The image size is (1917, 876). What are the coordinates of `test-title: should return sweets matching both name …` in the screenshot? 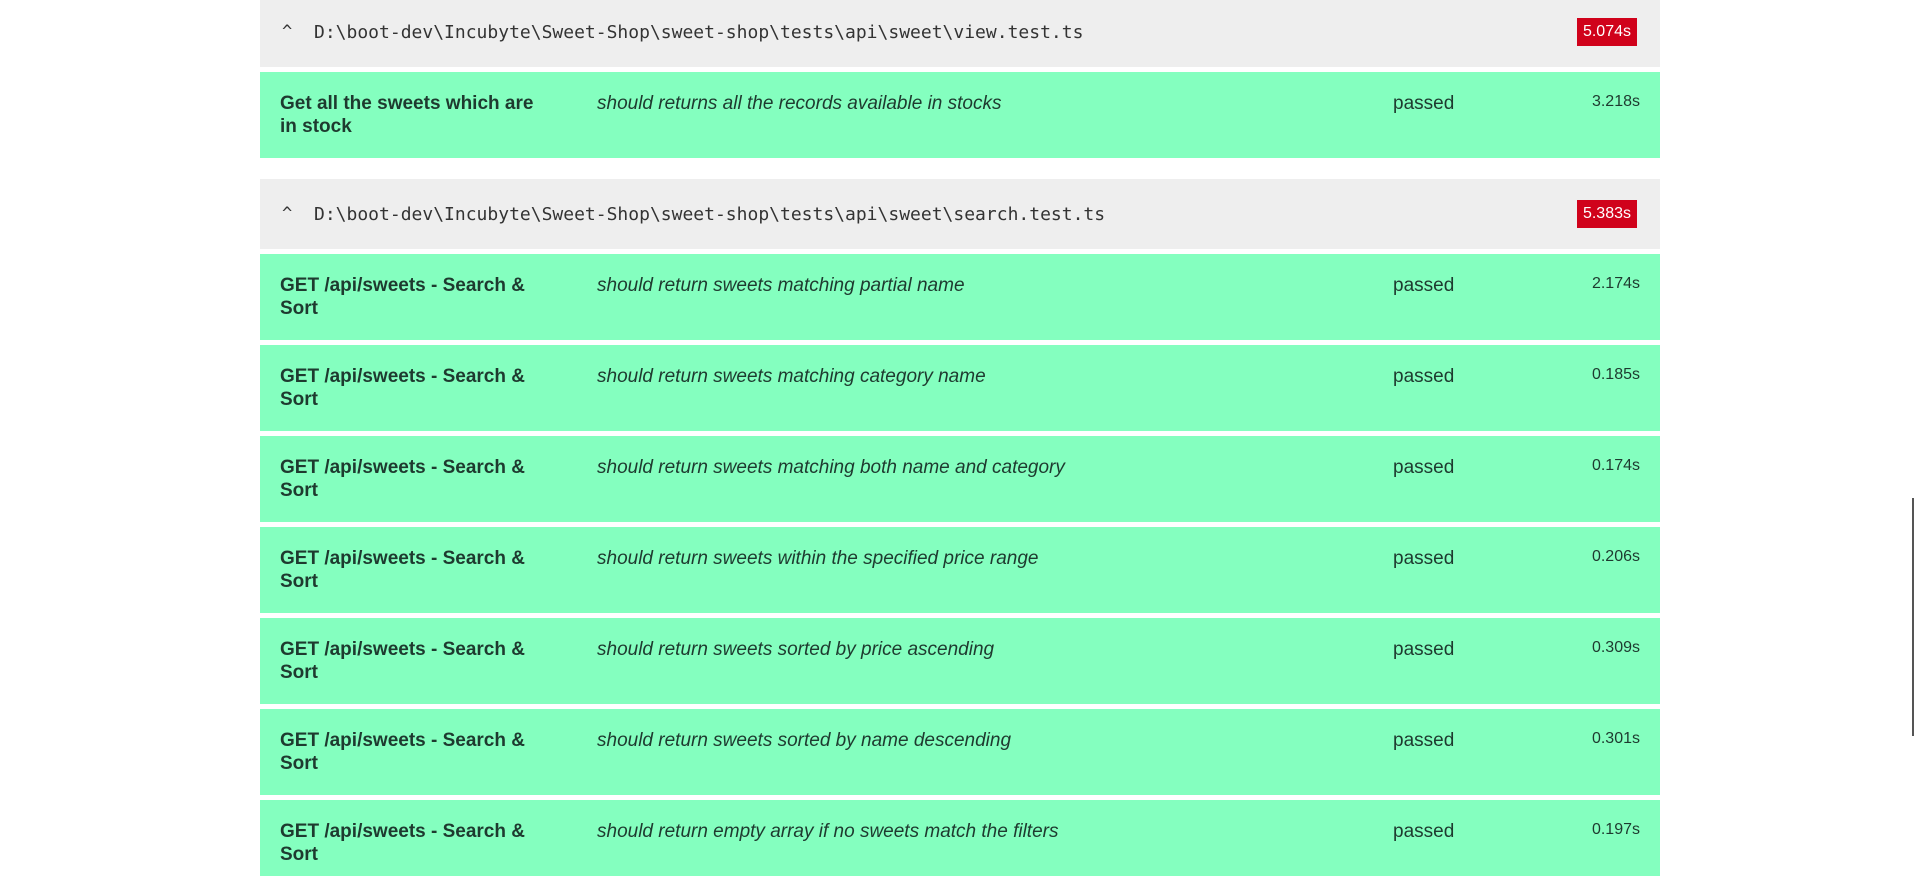 It's located at (831, 467).